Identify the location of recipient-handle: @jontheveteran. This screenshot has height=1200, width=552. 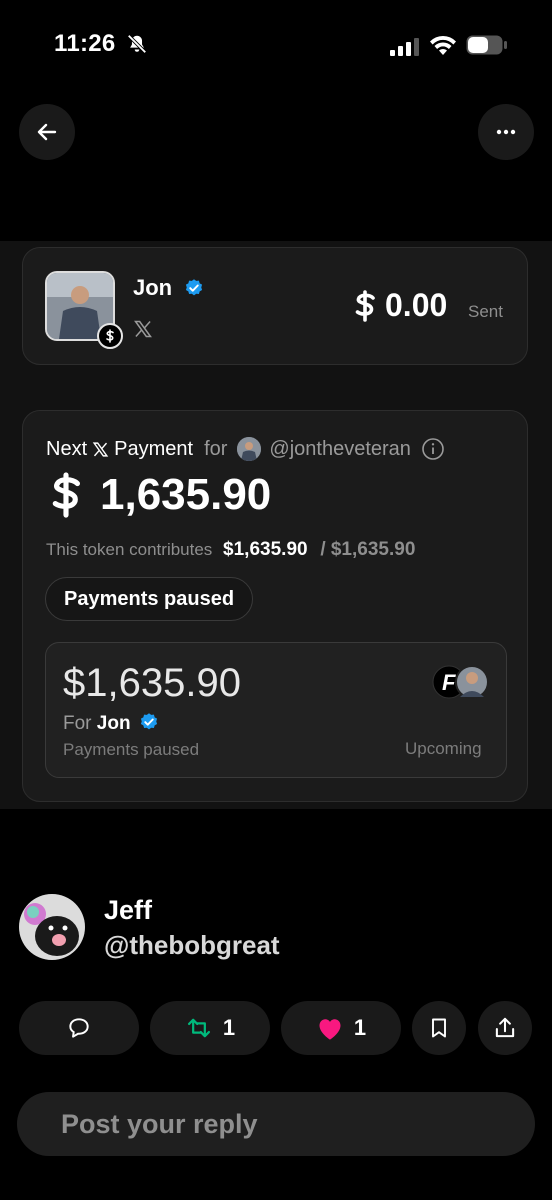
(340, 449).